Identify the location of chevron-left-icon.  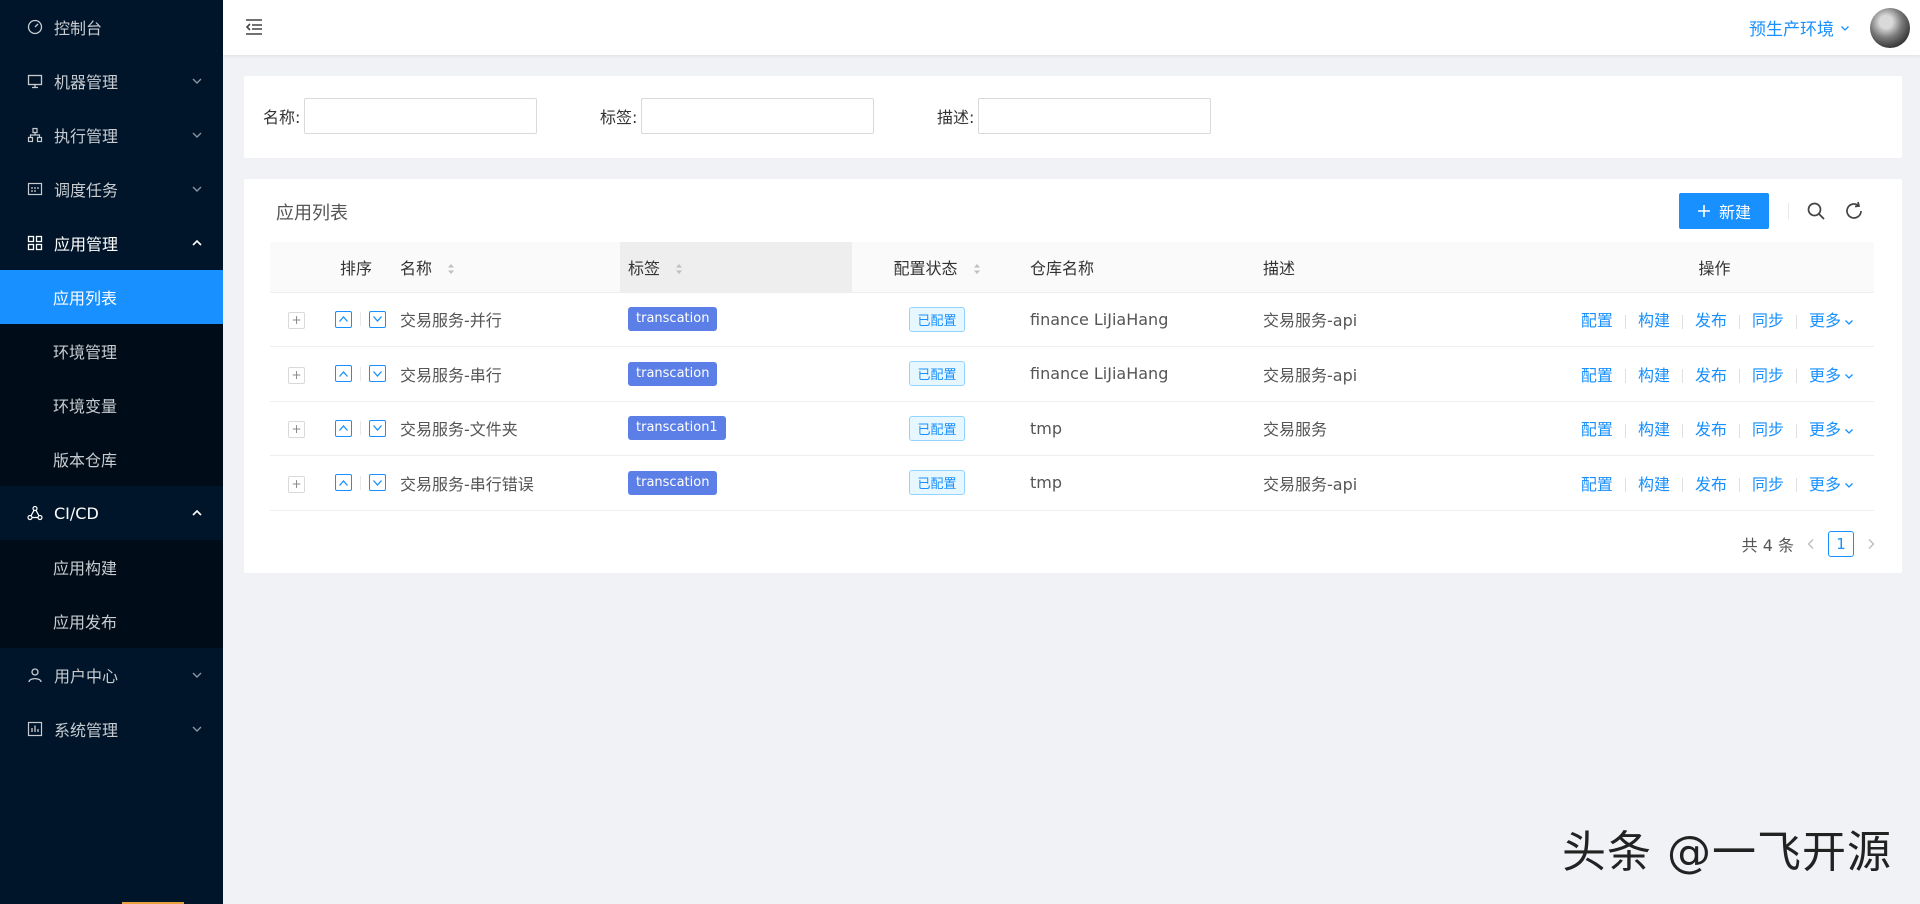
(1810, 544).